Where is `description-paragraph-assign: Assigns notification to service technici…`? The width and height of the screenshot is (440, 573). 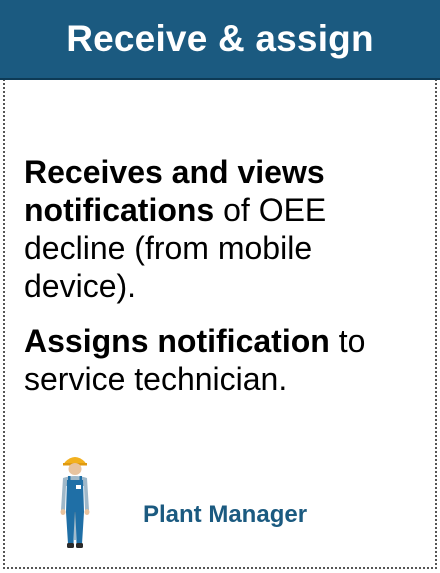
description-paragraph-assign: Assigns notification to service technici… is located at coordinates (224, 360).